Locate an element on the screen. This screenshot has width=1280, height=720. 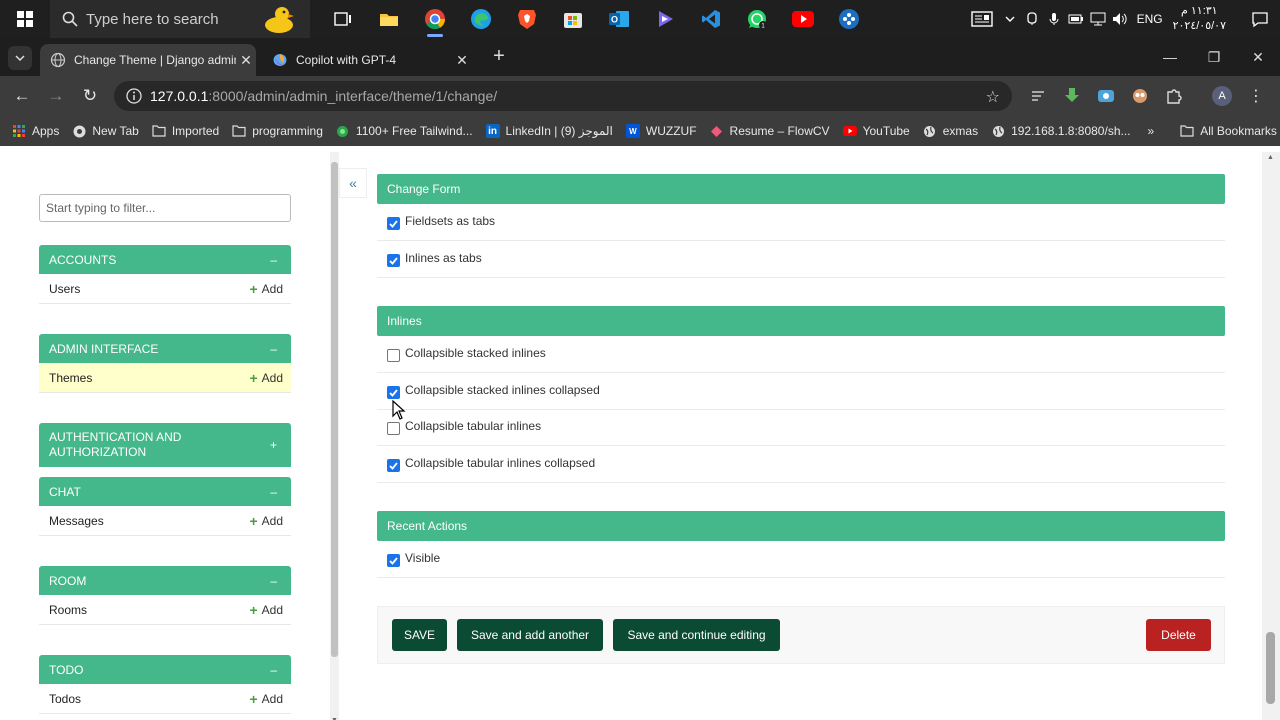
minimize-icon: — is located at coordinates (1170, 57).